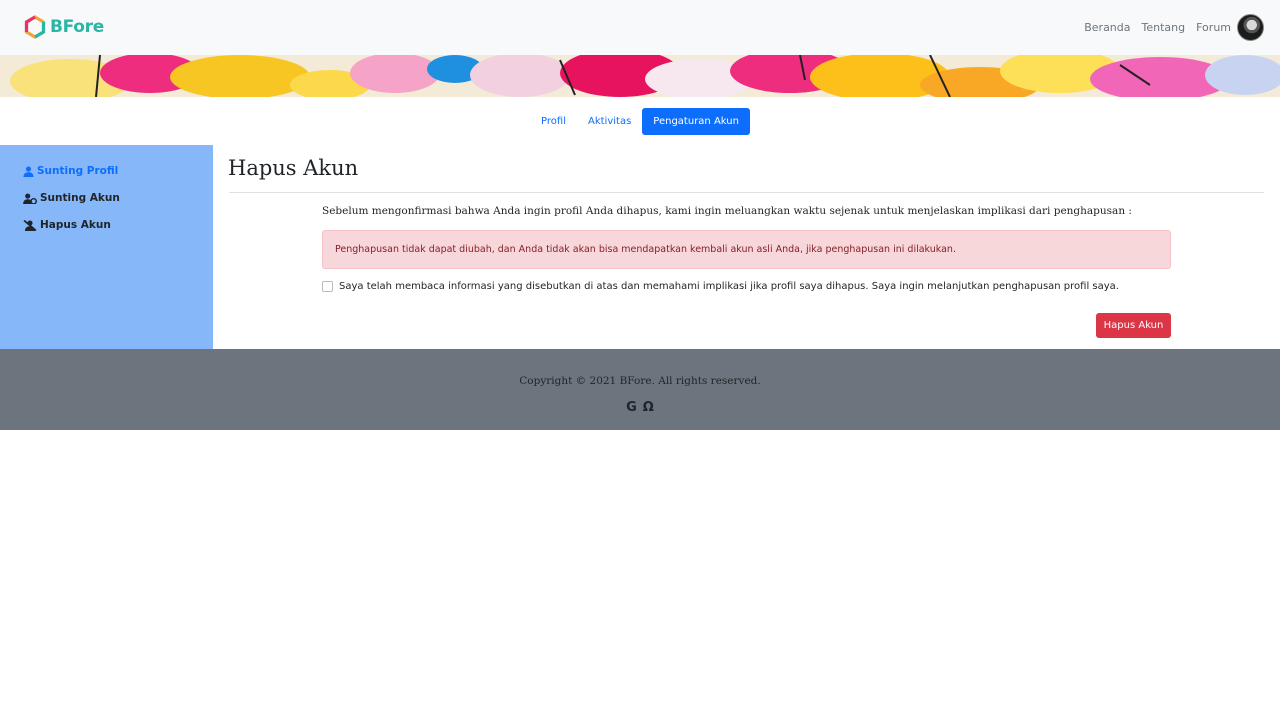 The width and height of the screenshot is (1280, 720). What do you see at coordinates (631, 407) in the screenshot?
I see `google-icon: G` at bounding box center [631, 407].